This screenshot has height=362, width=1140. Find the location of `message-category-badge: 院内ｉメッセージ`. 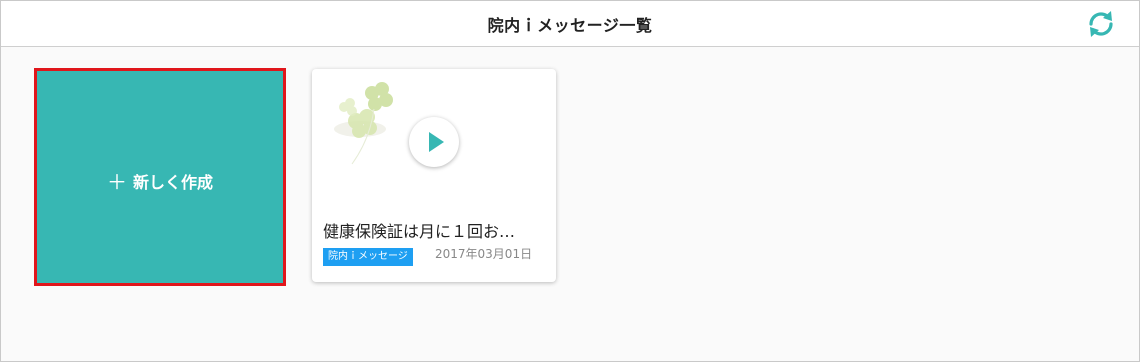

message-category-badge: 院内ｉメッセージ is located at coordinates (368, 257).